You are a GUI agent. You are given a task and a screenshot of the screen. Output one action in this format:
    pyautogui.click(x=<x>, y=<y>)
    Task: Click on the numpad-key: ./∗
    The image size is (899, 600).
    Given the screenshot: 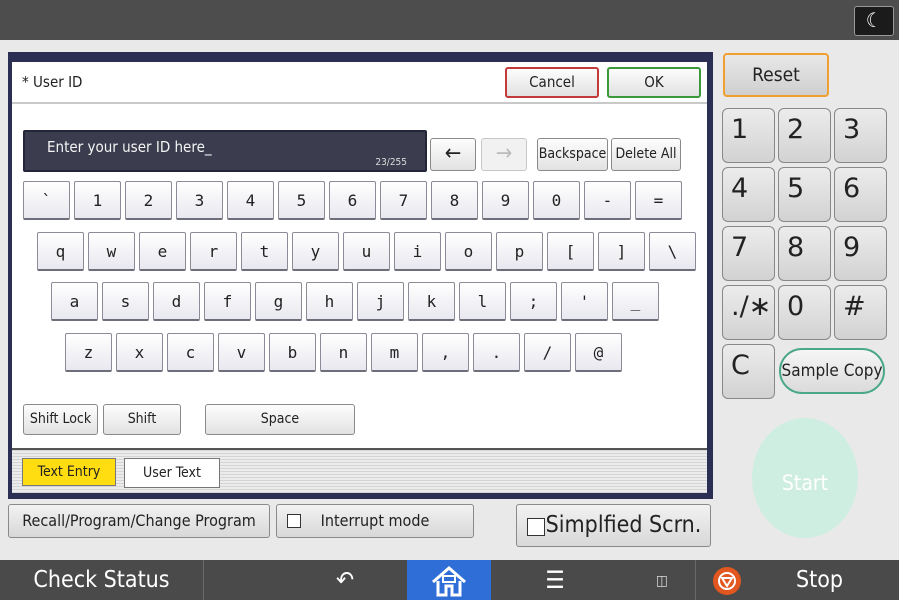 What is the action you would take?
    pyautogui.click(x=748, y=312)
    